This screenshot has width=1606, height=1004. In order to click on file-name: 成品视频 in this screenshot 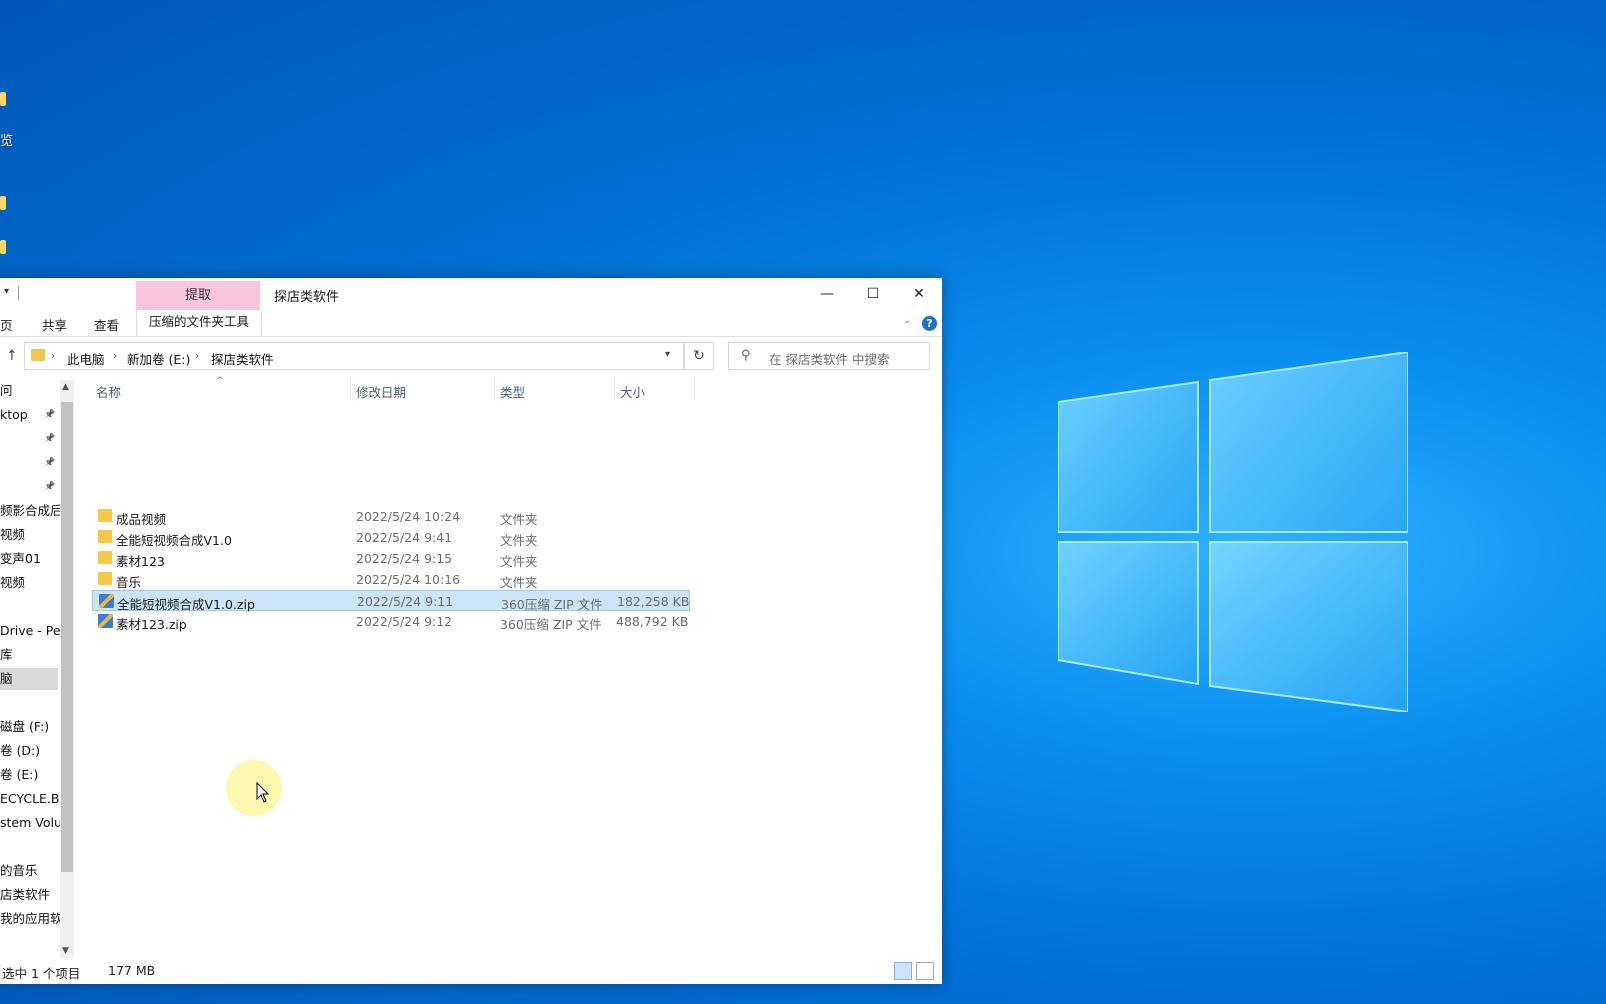, I will do `click(141, 519)`.